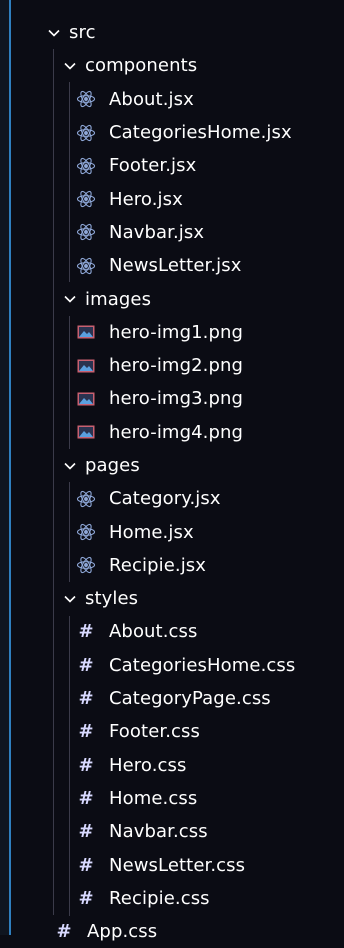 The width and height of the screenshot is (344, 948). Describe the element at coordinates (122, 932) in the screenshot. I see `file-label: App.css` at that location.